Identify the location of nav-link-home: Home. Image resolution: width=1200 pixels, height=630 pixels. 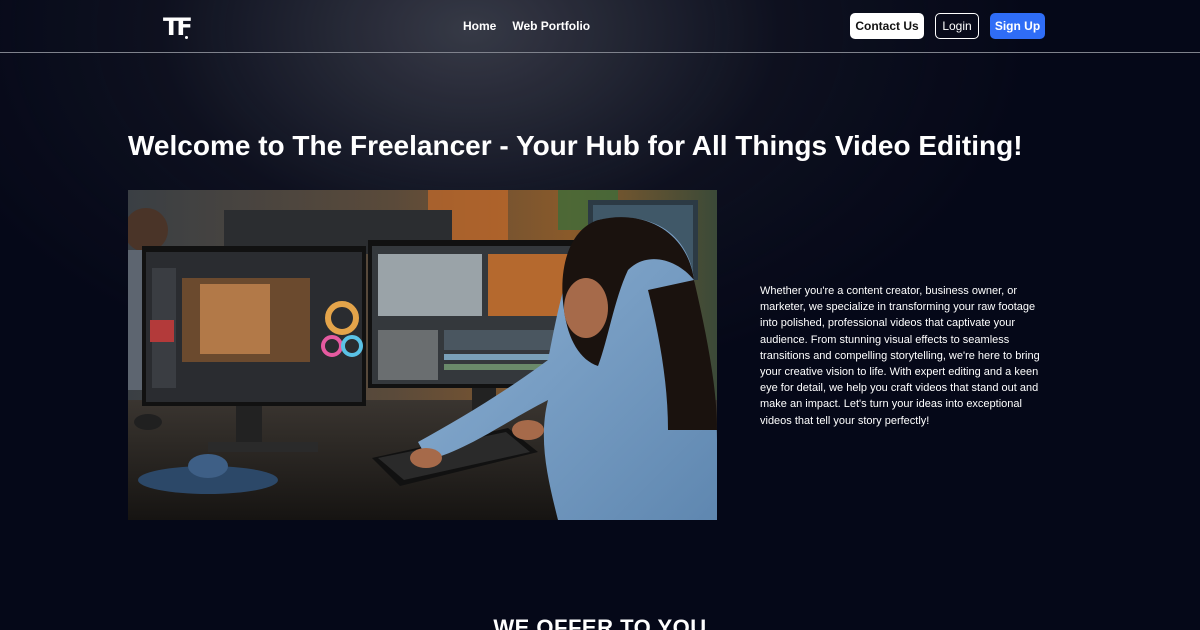
(479, 26).